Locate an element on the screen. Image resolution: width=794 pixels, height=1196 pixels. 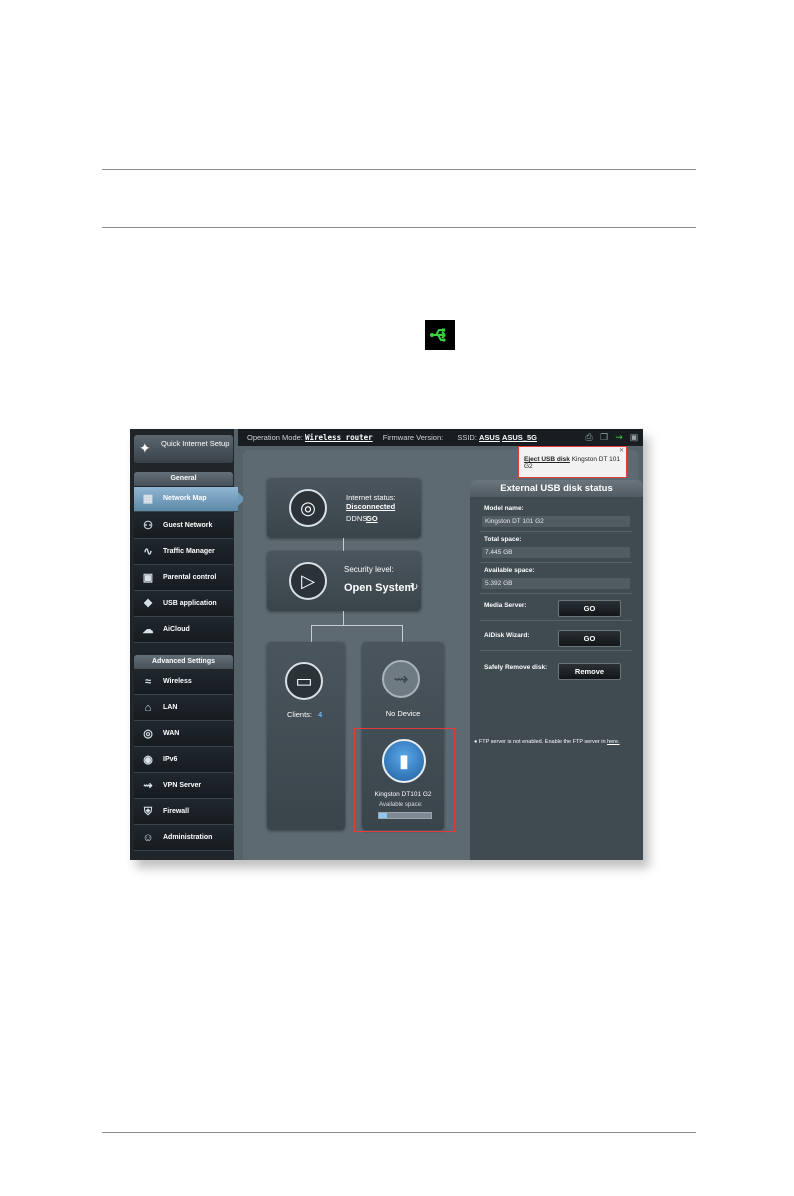
traffic-manager-icon: ∿ is located at coordinates (148, 552).